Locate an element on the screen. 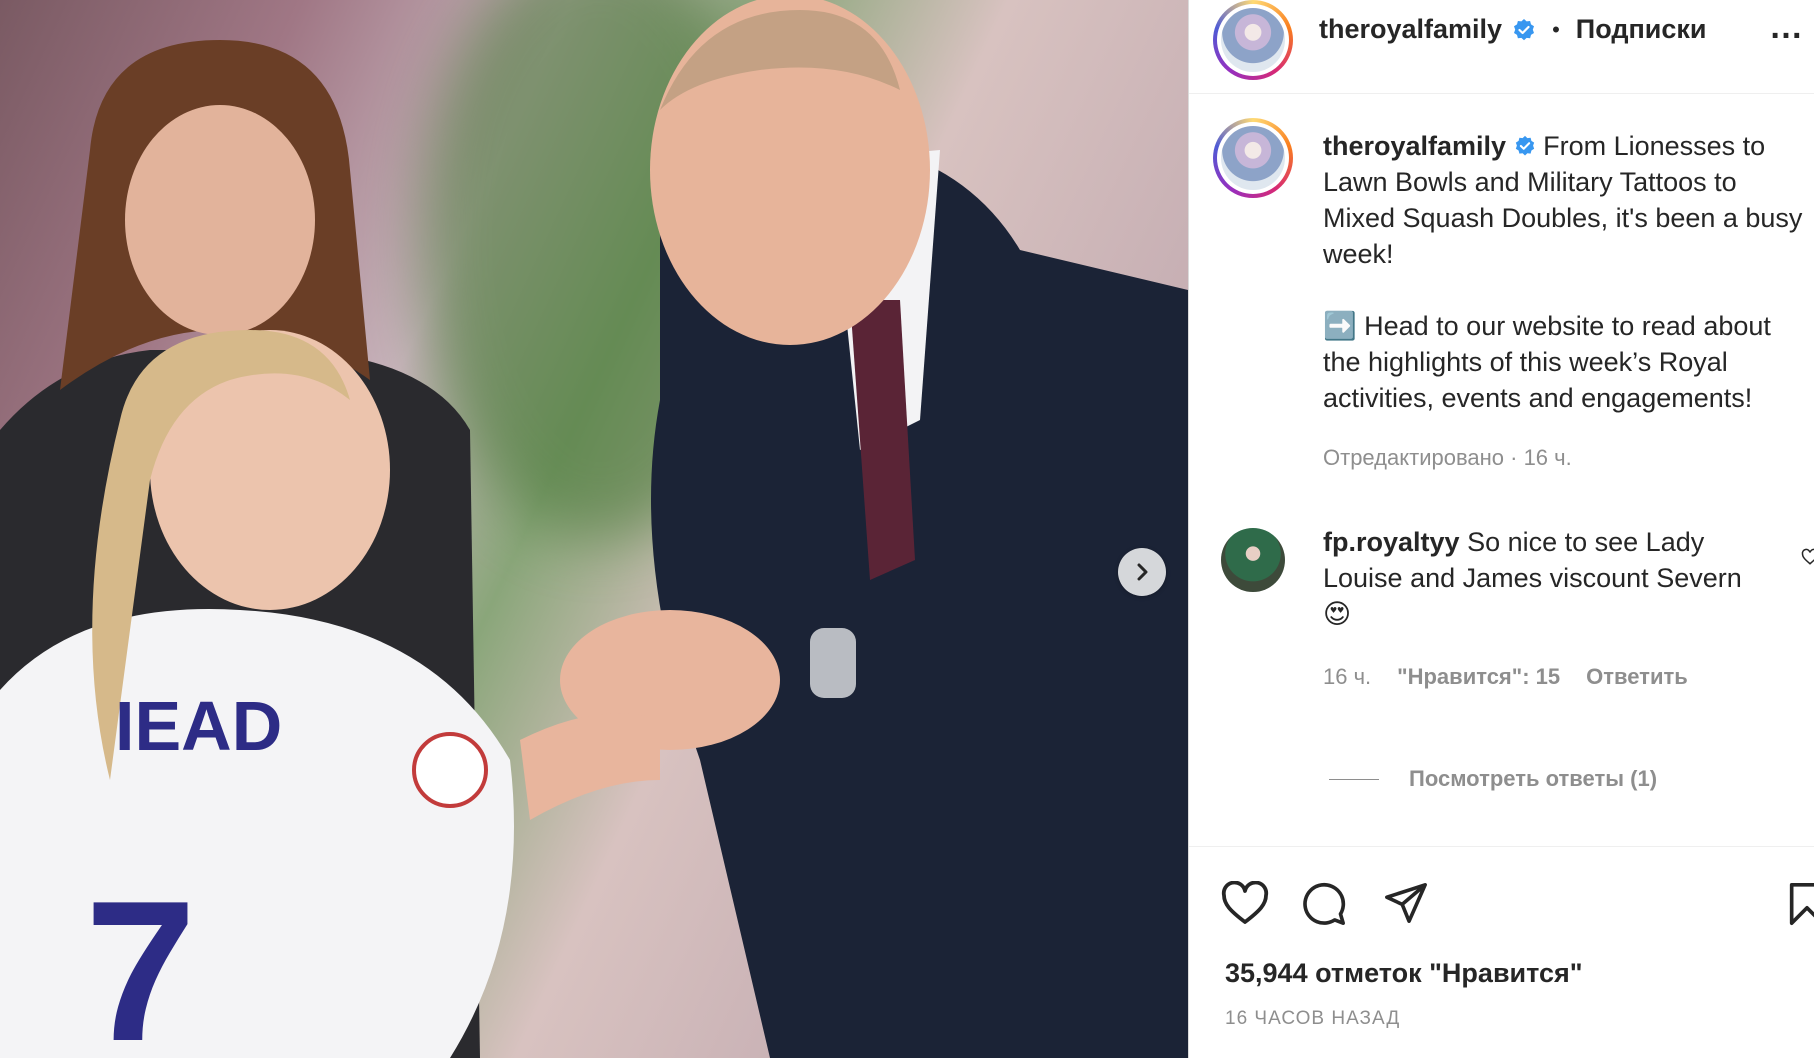  comment-time: 16 ч. is located at coordinates (1347, 676).